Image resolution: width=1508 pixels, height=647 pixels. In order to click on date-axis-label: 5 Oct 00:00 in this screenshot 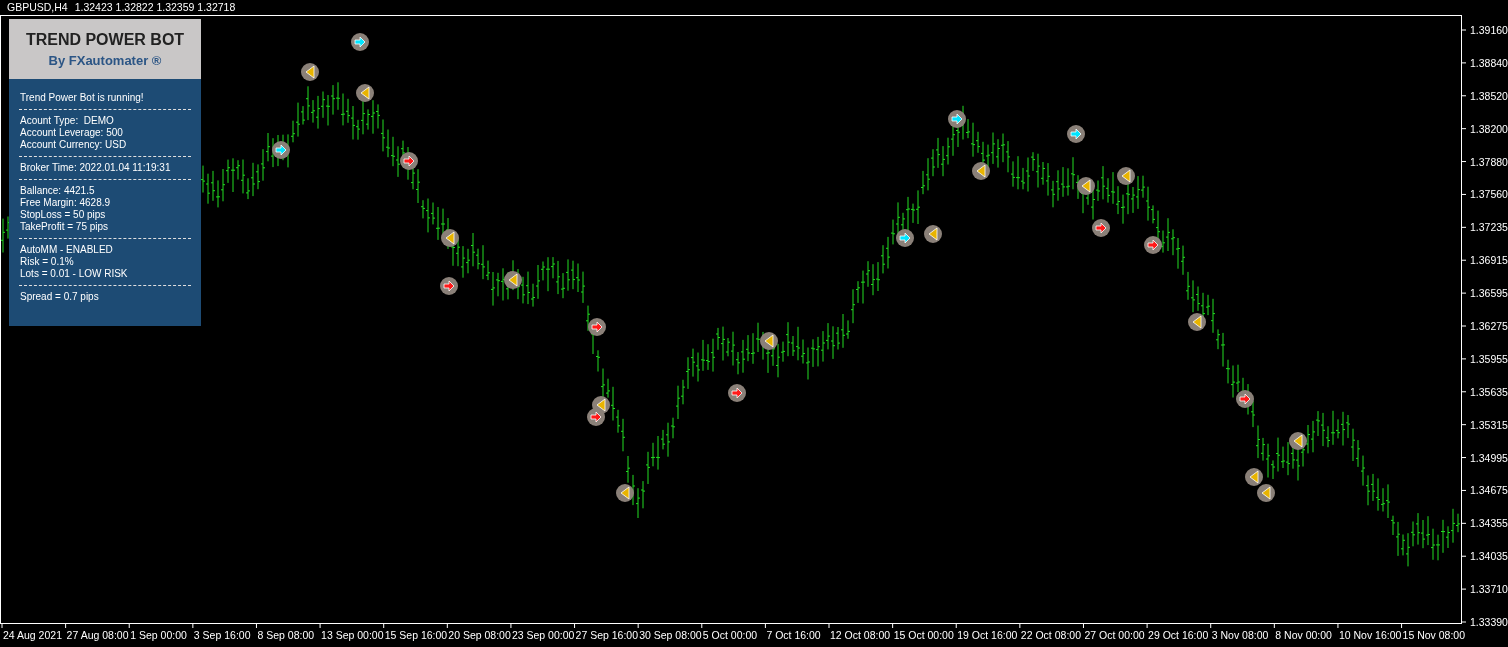, I will do `click(730, 635)`.